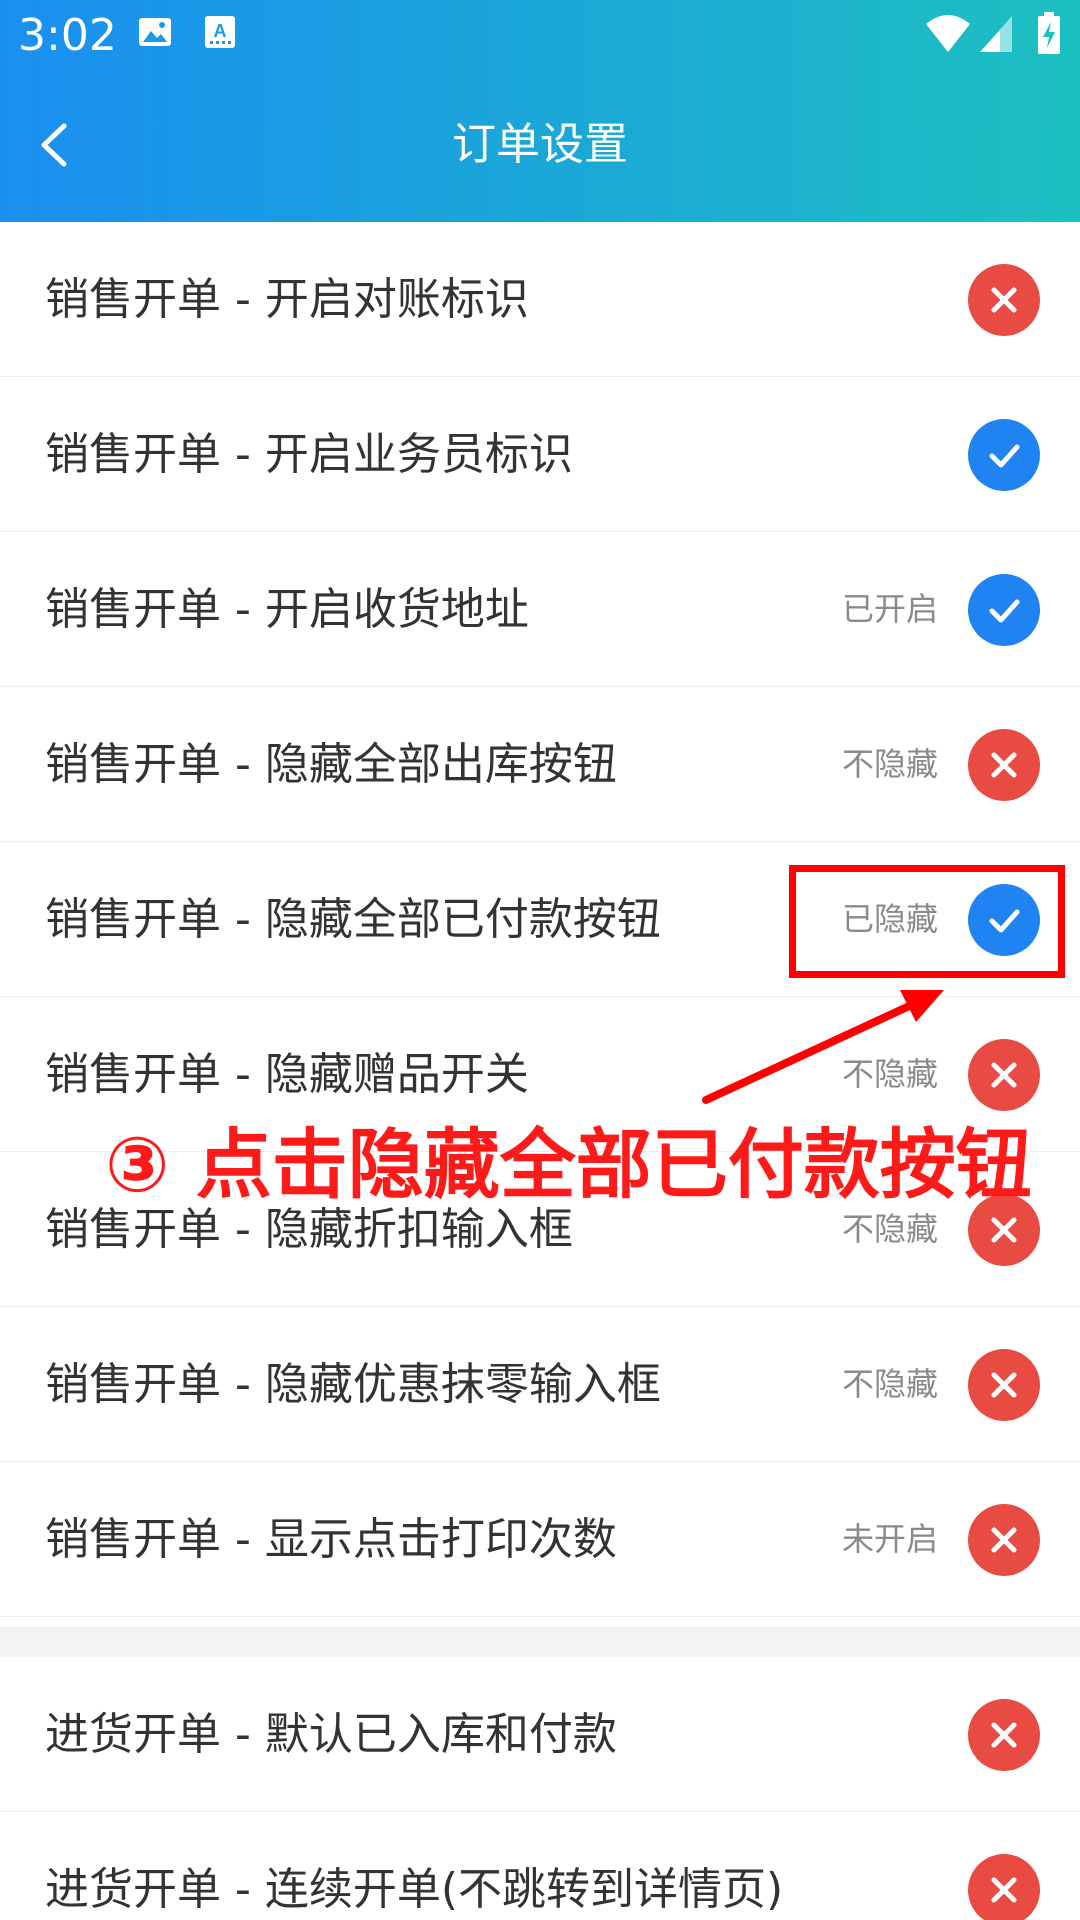 This screenshot has height=1920, width=1080. I want to click on status-time: 3:02, so click(67, 35).